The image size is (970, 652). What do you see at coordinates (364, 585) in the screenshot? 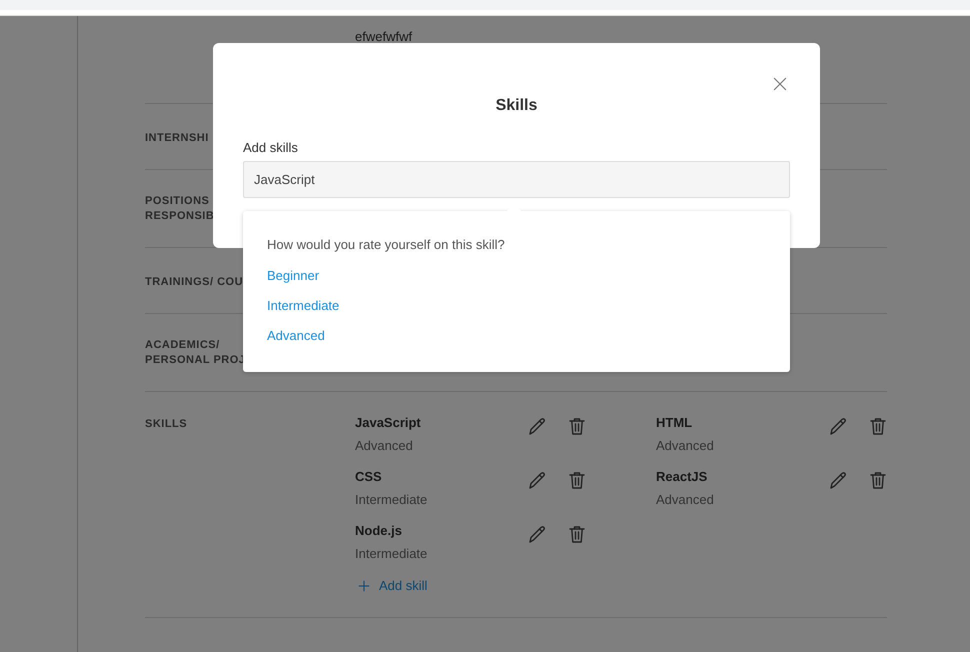
I see `plus-icon` at bounding box center [364, 585].